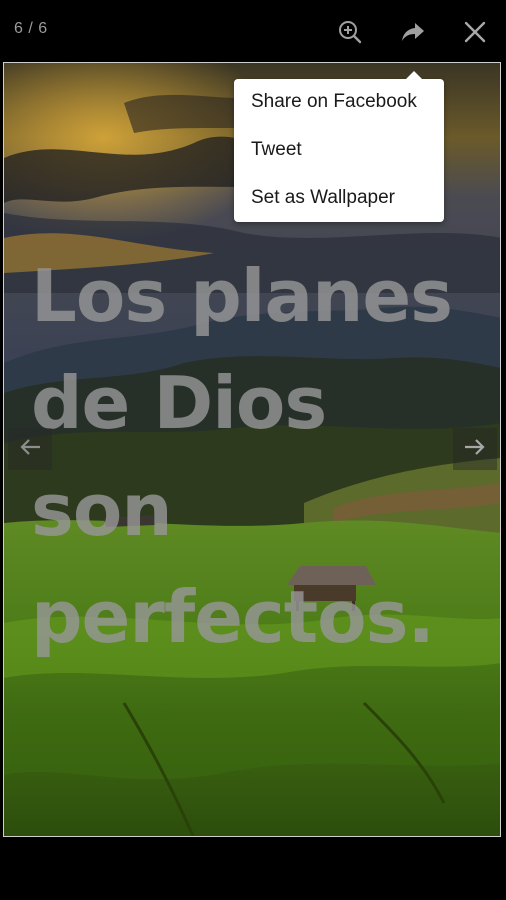 This screenshot has width=506, height=900. Describe the element at coordinates (334, 102) in the screenshot. I see `menu-item-share-facebook: Share on Facebook` at that location.